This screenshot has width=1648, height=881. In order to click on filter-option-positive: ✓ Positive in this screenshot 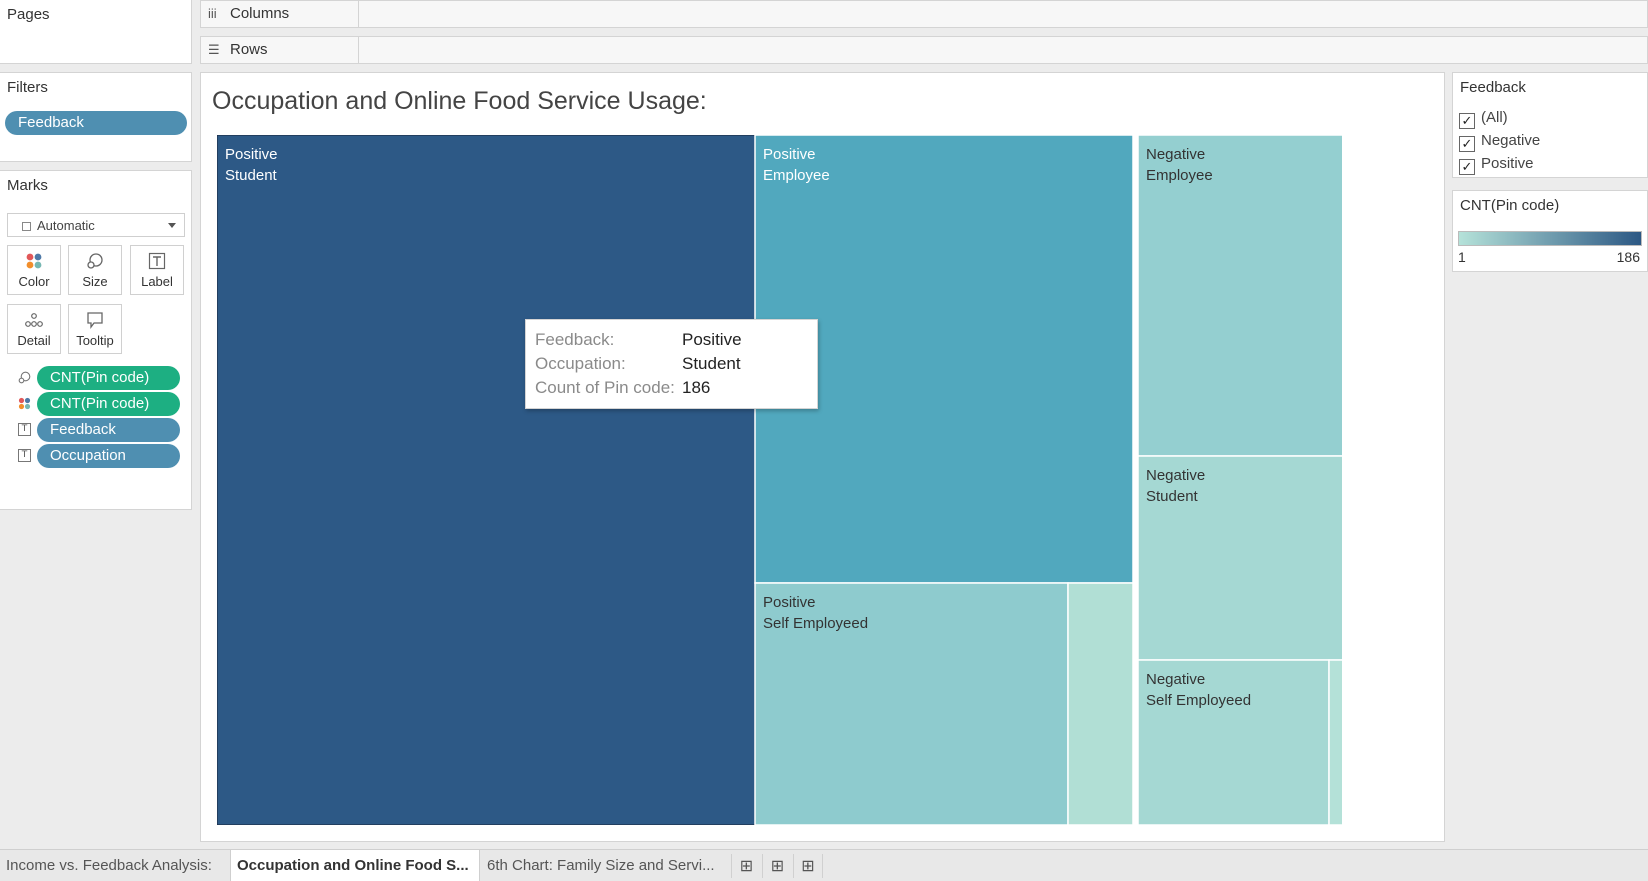, I will do `click(1496, 165)`.